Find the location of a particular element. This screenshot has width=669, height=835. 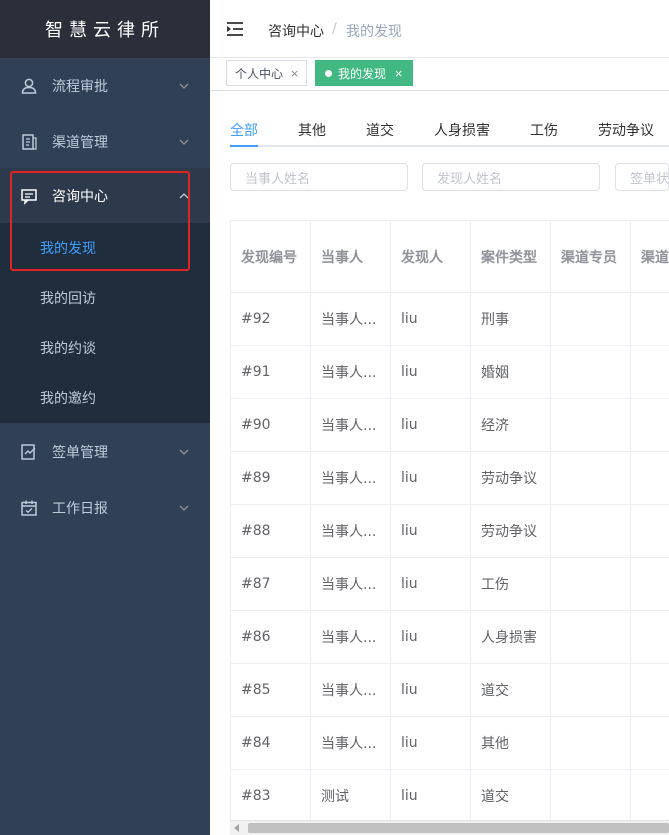

submenu-item-label: 我的回访 is located at coordinates (68, 299).